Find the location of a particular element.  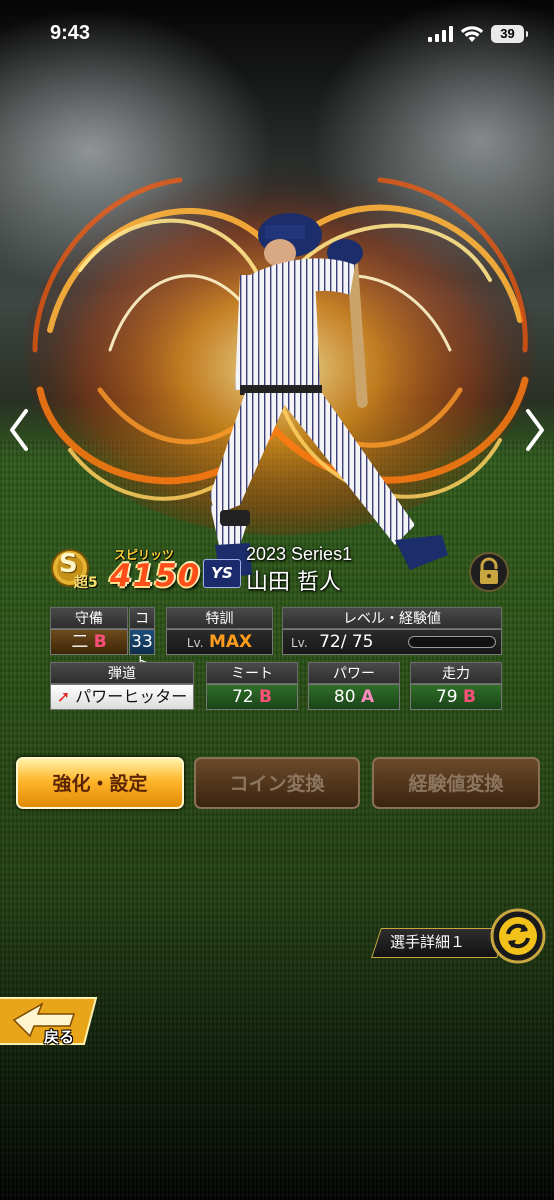

exp-convert-button: 経験値変換 is located at coordinates (456, 783).